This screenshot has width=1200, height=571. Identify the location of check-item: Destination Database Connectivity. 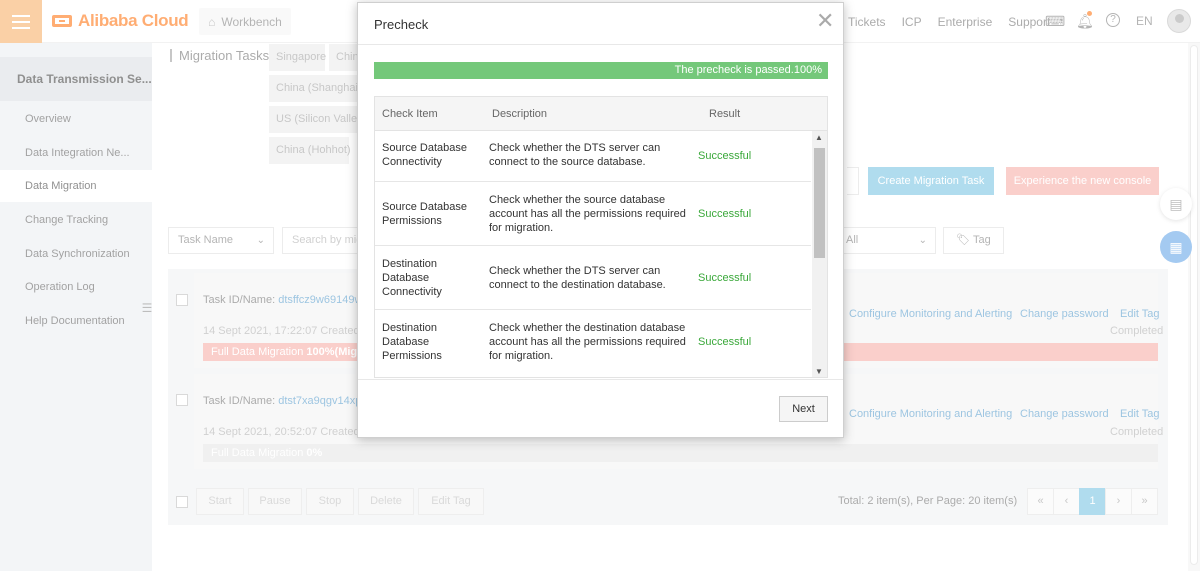
(412, 278).